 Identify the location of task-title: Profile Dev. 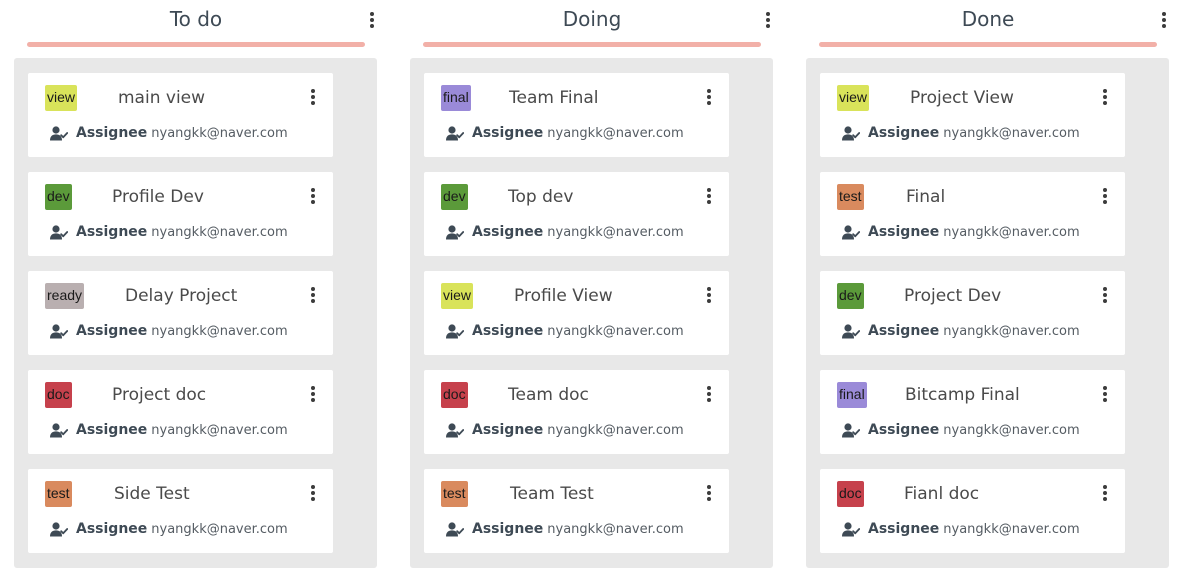
(158, 197).